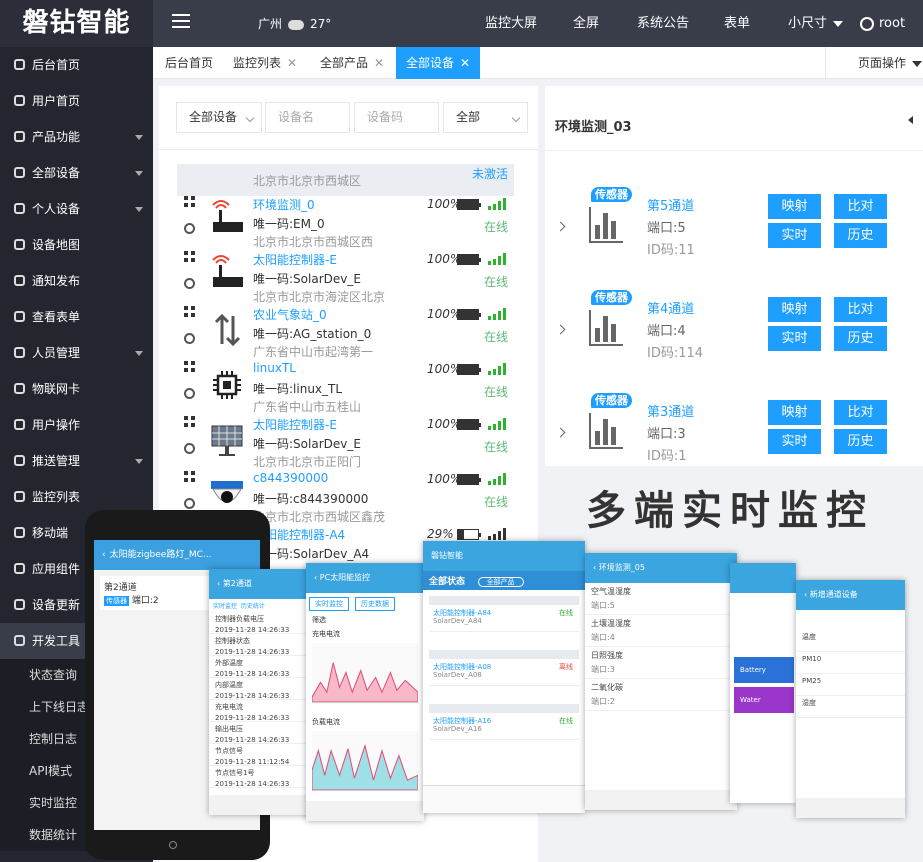 Image resolution: width=923 pixels, height=862 pixels. What do you see at coordinates (365, 761) in the screenshot?
I see `load-current-chart` at bounding box center [365, 761].